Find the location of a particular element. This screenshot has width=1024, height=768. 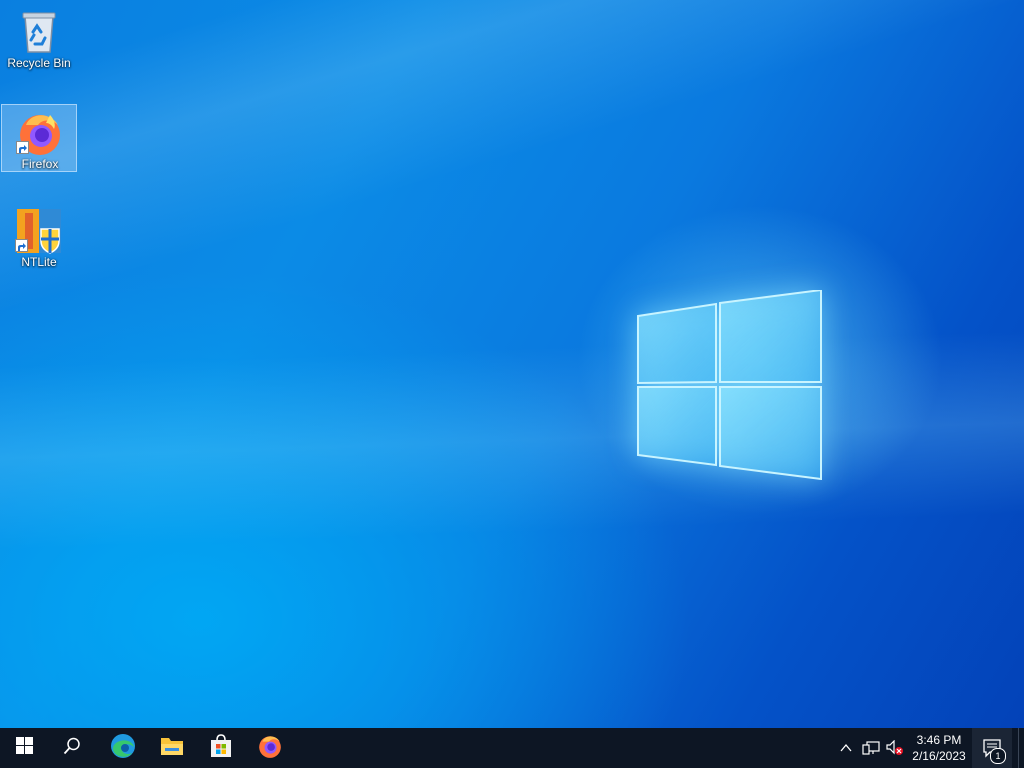

notification-count-badge: 1 is located at coordinates (998, 756).